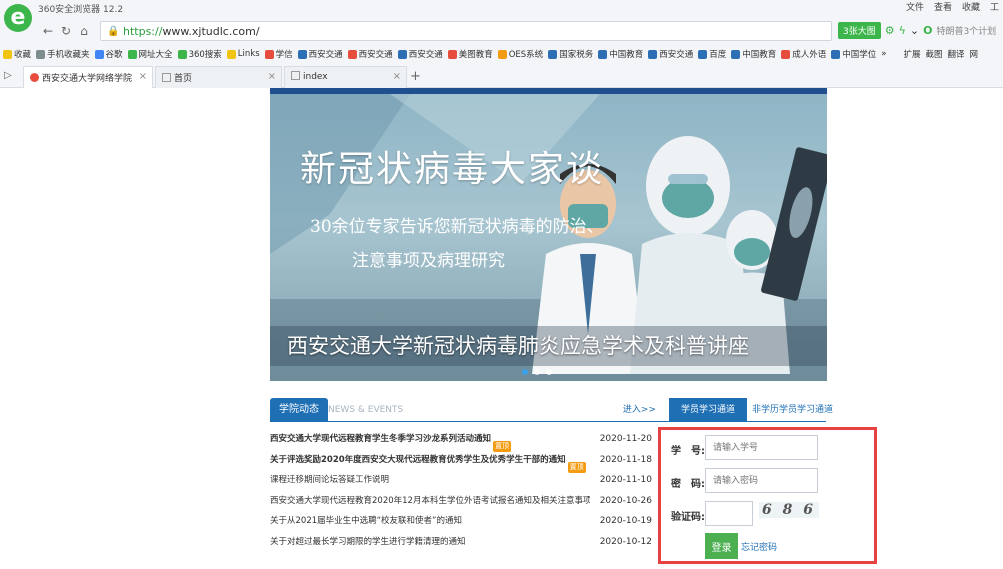  Describe the element at coordinates (915, 6) in the screenshot. I see `menu-file: 文件` at that location.